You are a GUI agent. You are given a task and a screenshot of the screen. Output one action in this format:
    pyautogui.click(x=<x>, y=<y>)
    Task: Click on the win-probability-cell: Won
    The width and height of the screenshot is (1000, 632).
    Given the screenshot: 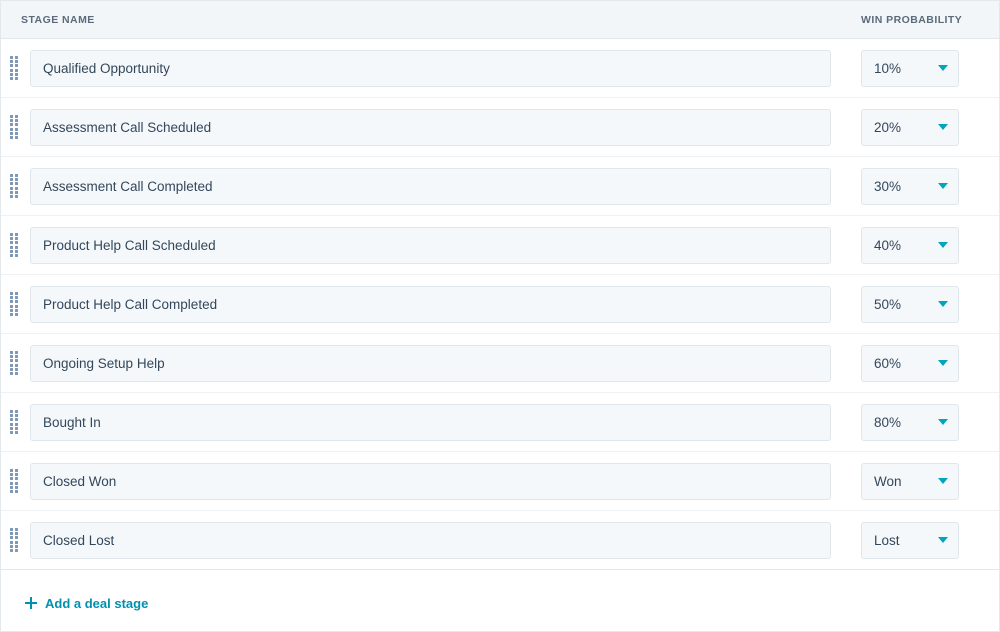 What is the action you would take?
    pyautogui.click(x=923, y=481)
    